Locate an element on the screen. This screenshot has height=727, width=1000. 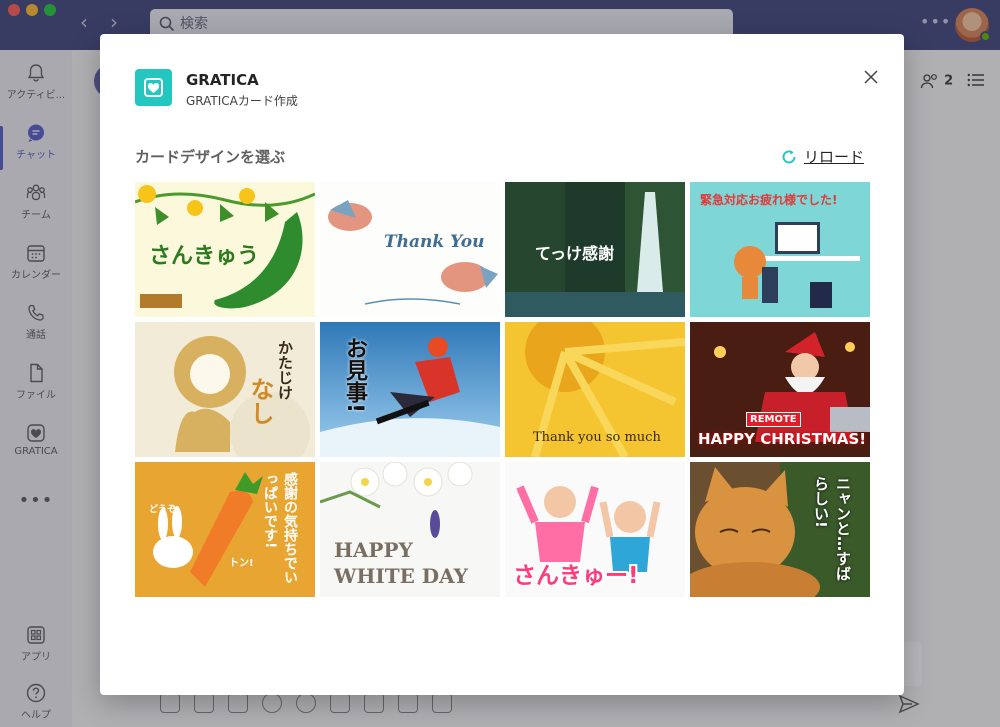
card-text-top: かたじけ is located at coordinates (285, 370).